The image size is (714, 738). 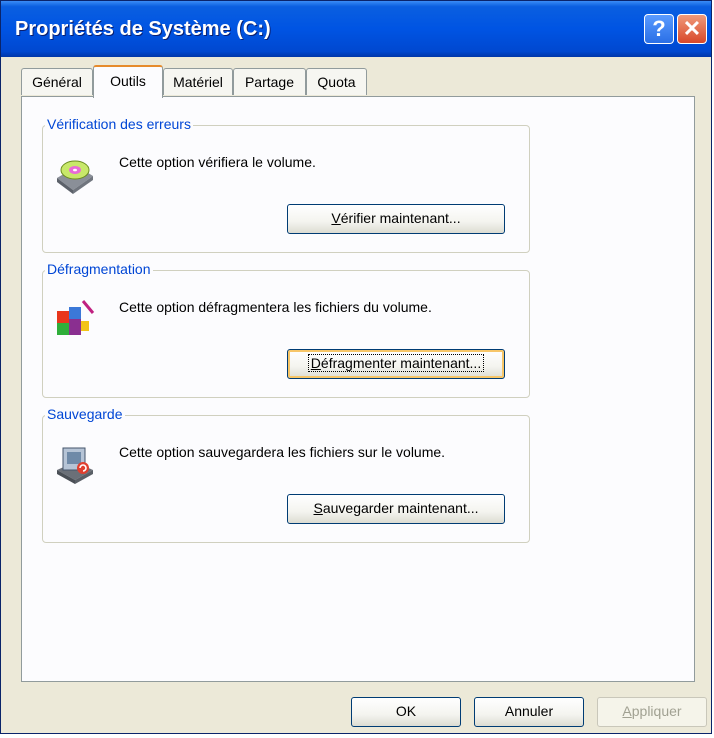 I want to click on help-icon: ?, so click(x=659, y=28).